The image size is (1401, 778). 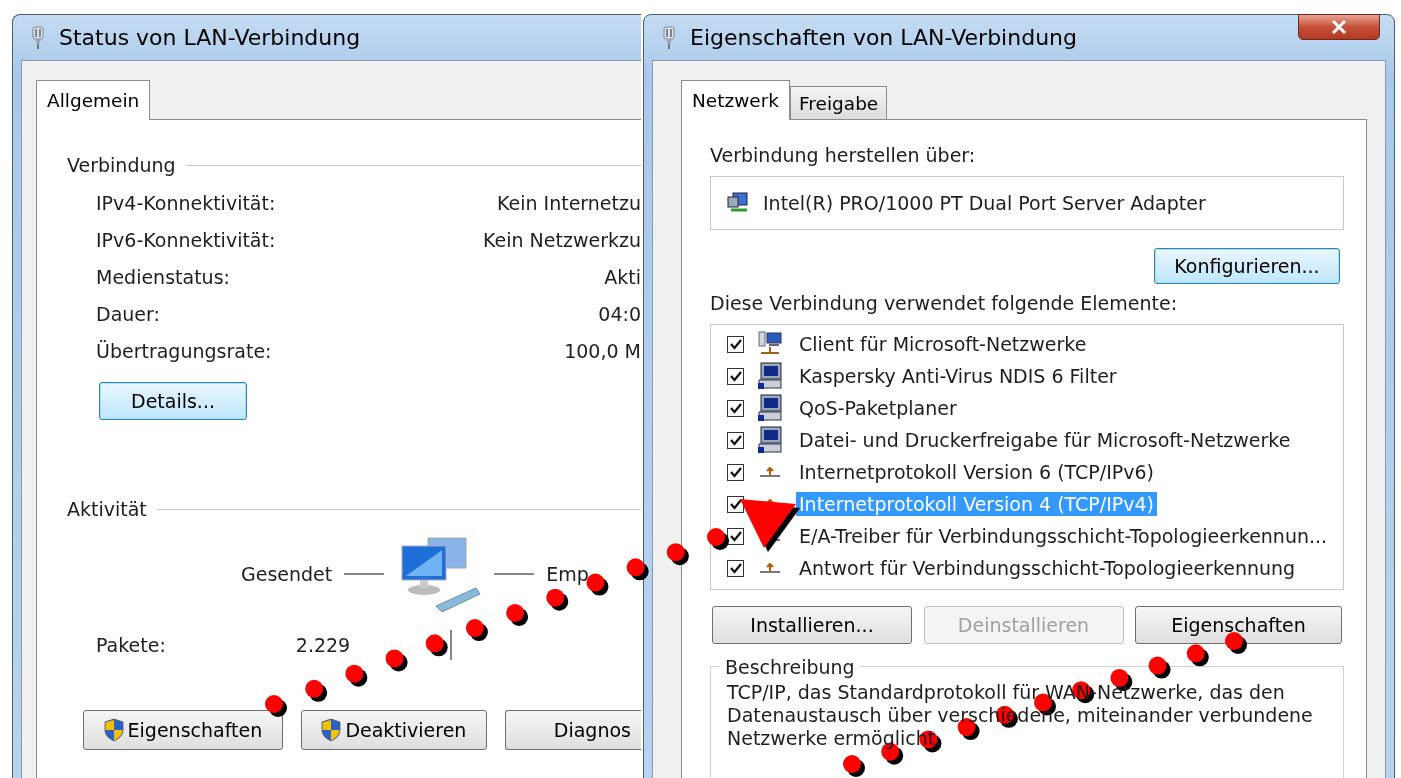 I want to click on close-icon, so click(x=1339, y=27).